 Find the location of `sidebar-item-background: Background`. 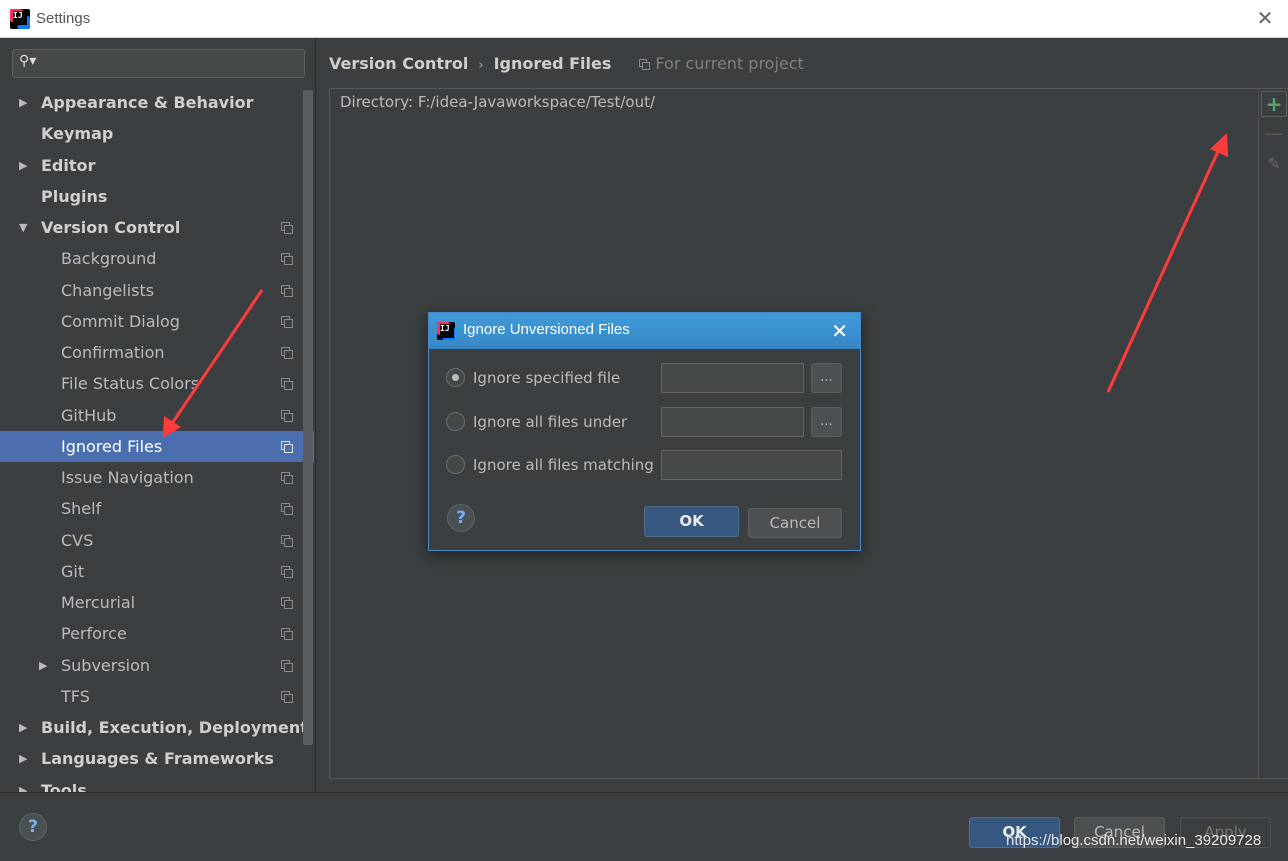

sidebar-item-background: Background is located at coordinates (157, 258).